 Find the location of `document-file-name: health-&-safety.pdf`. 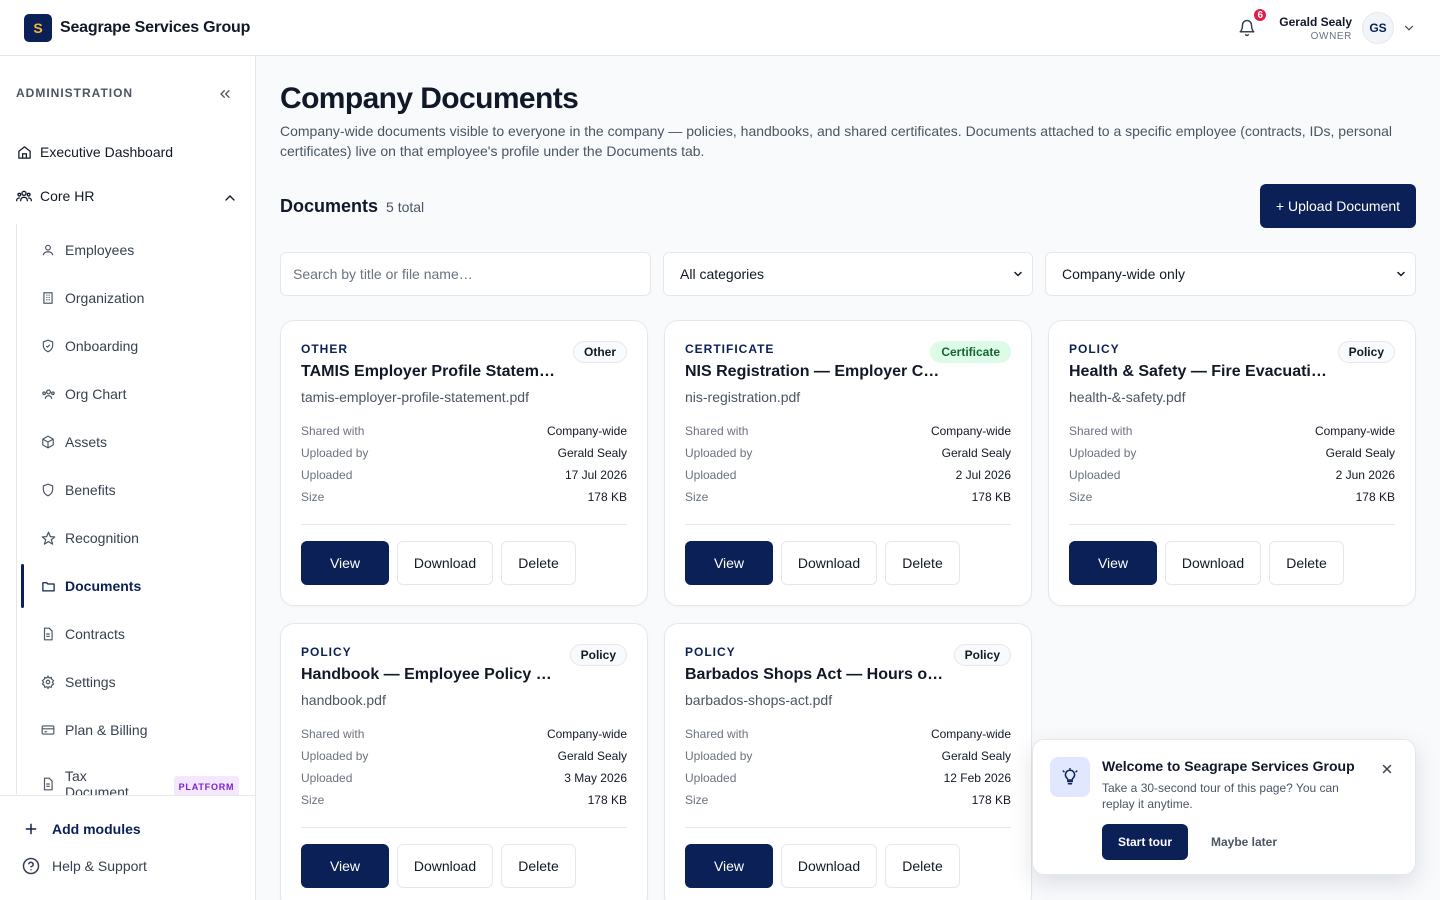

document-file-name: health-&-safety.pdf is located at coordinates (1127, 397).